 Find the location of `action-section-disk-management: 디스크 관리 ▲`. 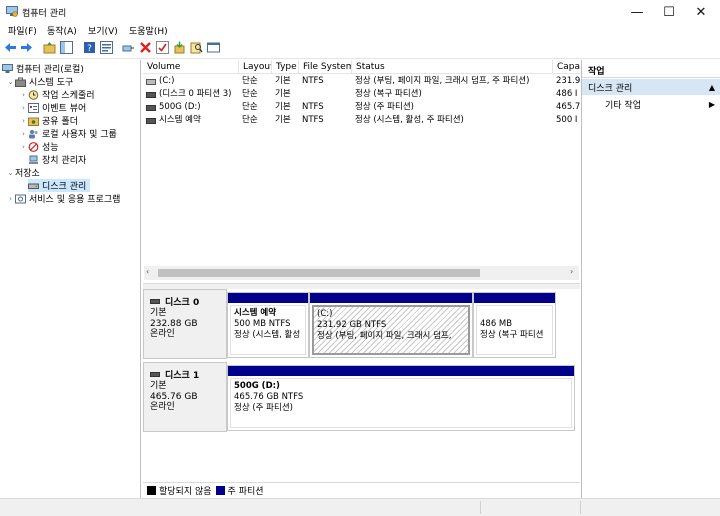

action-section-disk-management: 디스크 관리 ▲ is located at coordinates (651, 87).